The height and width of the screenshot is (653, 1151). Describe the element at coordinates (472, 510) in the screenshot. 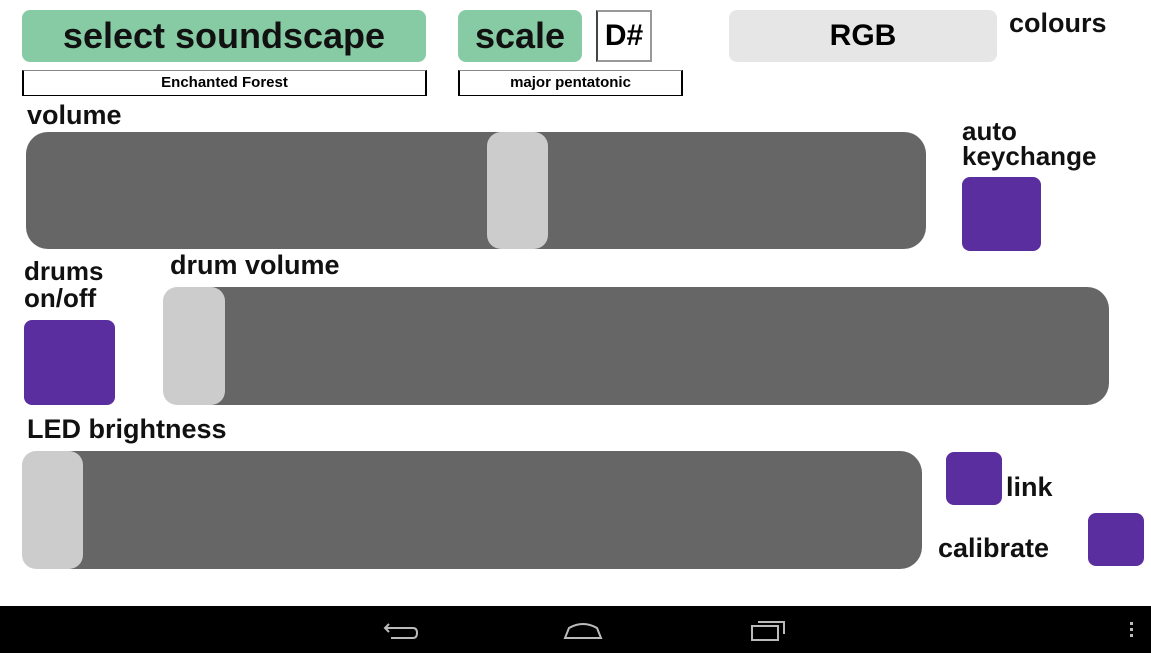

I see `led-brightness-slider` at that location.